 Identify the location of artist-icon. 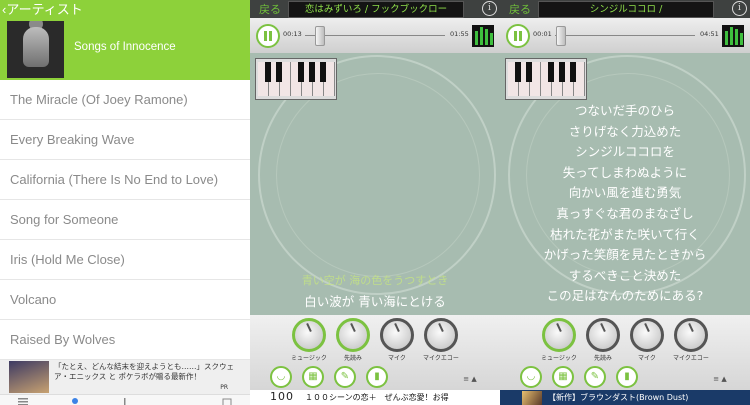
(75, 401).